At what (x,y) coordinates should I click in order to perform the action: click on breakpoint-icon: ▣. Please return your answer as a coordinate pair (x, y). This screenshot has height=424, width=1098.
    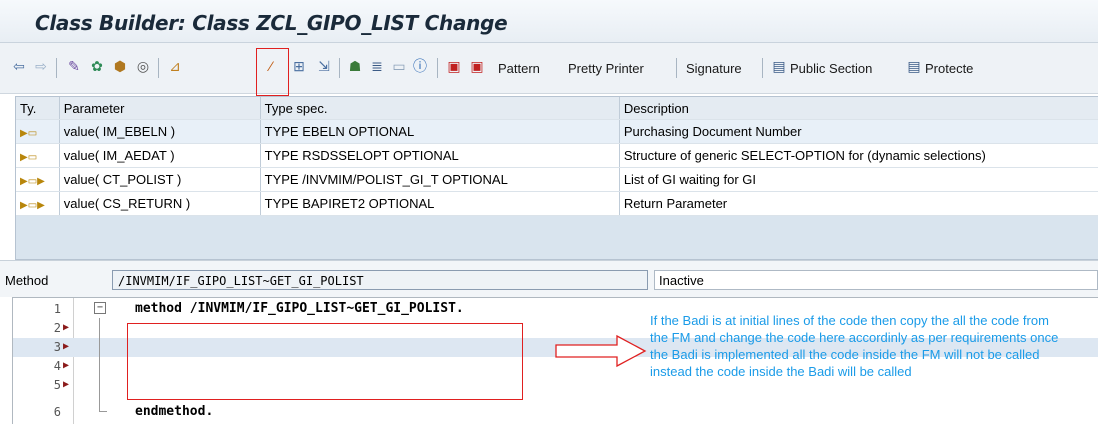
    Looking at the image, I should click on (454, 66).